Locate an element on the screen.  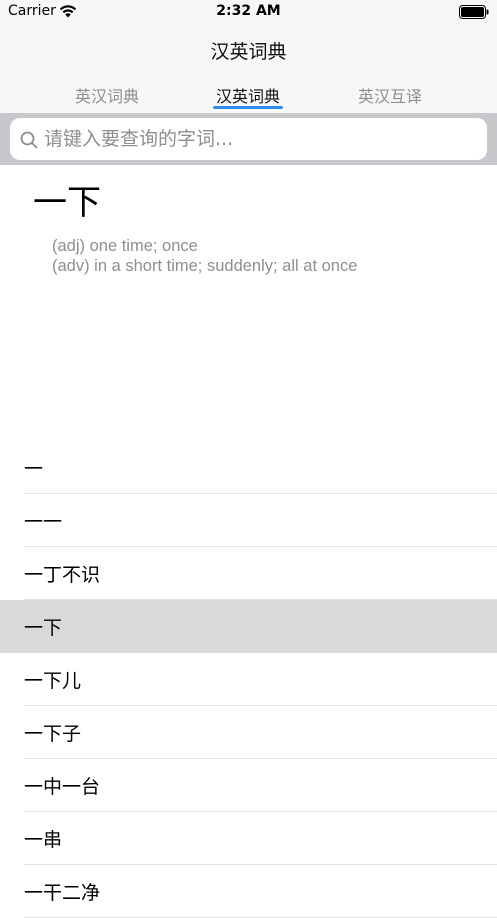
tab-label: 英汉互译 is located at coordinates (389, 96).